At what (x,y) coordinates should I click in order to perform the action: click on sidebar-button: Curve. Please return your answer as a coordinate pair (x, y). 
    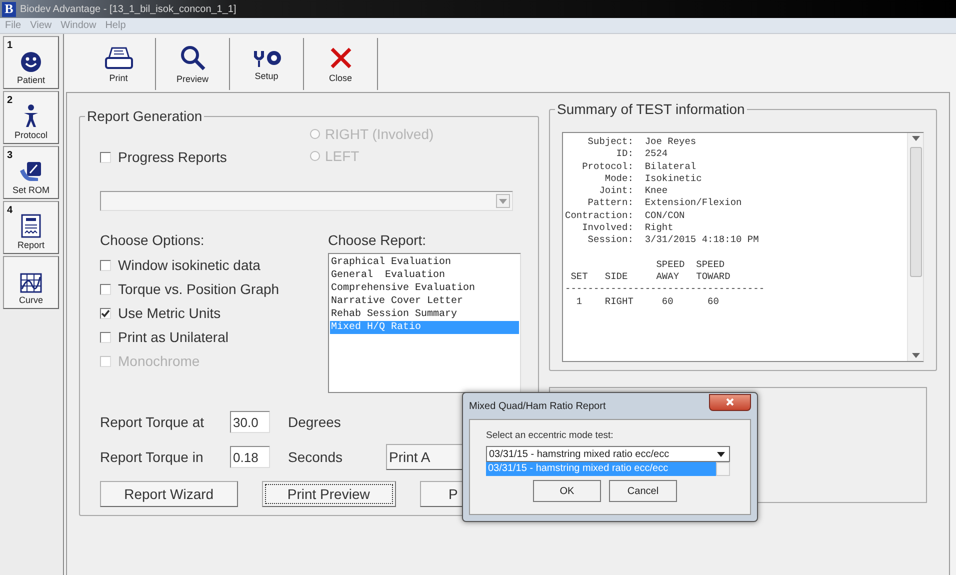
    Looking at the image, I should click on (31, 282).